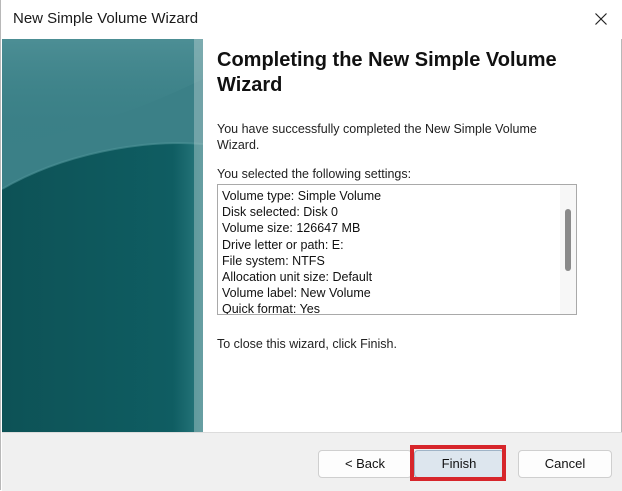 The height and width of the screenshot is (491, 622). What do you see at coordinates (271, 308) in the screenshot?
I see `setting-quick-format: Quick format: Yes` at bounding box center [271, 308].